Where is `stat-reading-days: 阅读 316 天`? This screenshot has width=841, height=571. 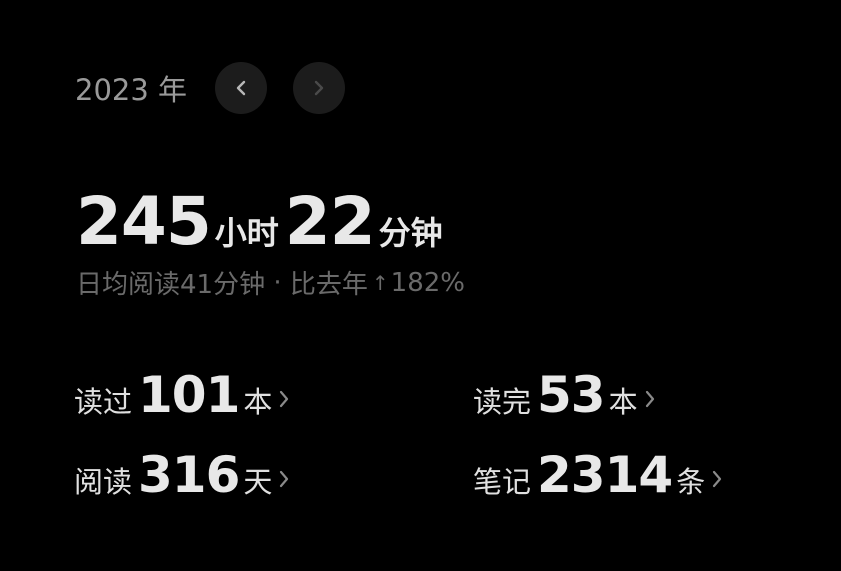 stat-reading-days: 阅读 316 天 is located at coordinates (182, 475).